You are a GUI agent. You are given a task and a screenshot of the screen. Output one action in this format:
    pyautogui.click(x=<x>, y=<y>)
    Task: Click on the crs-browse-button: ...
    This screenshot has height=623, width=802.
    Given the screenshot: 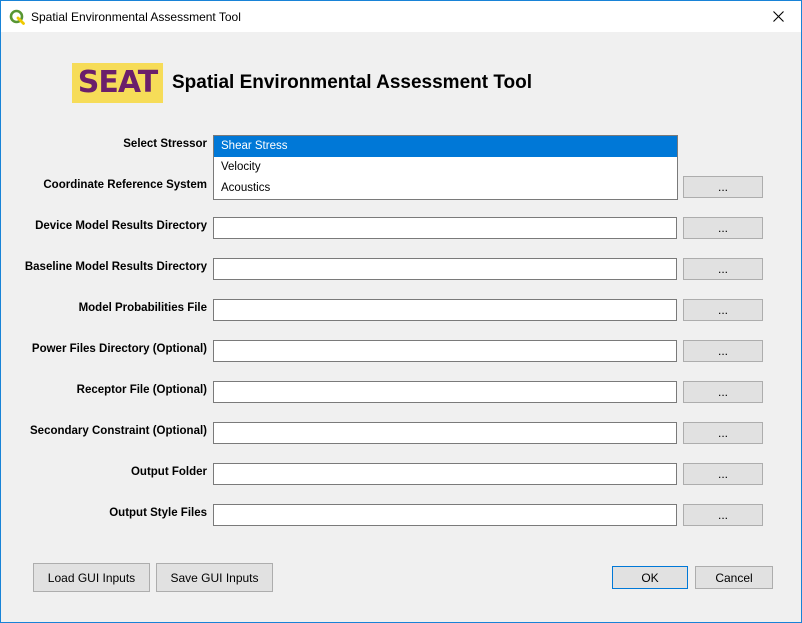 What is the action you would take?
    pyautogui.click(x=723, y=187)
    